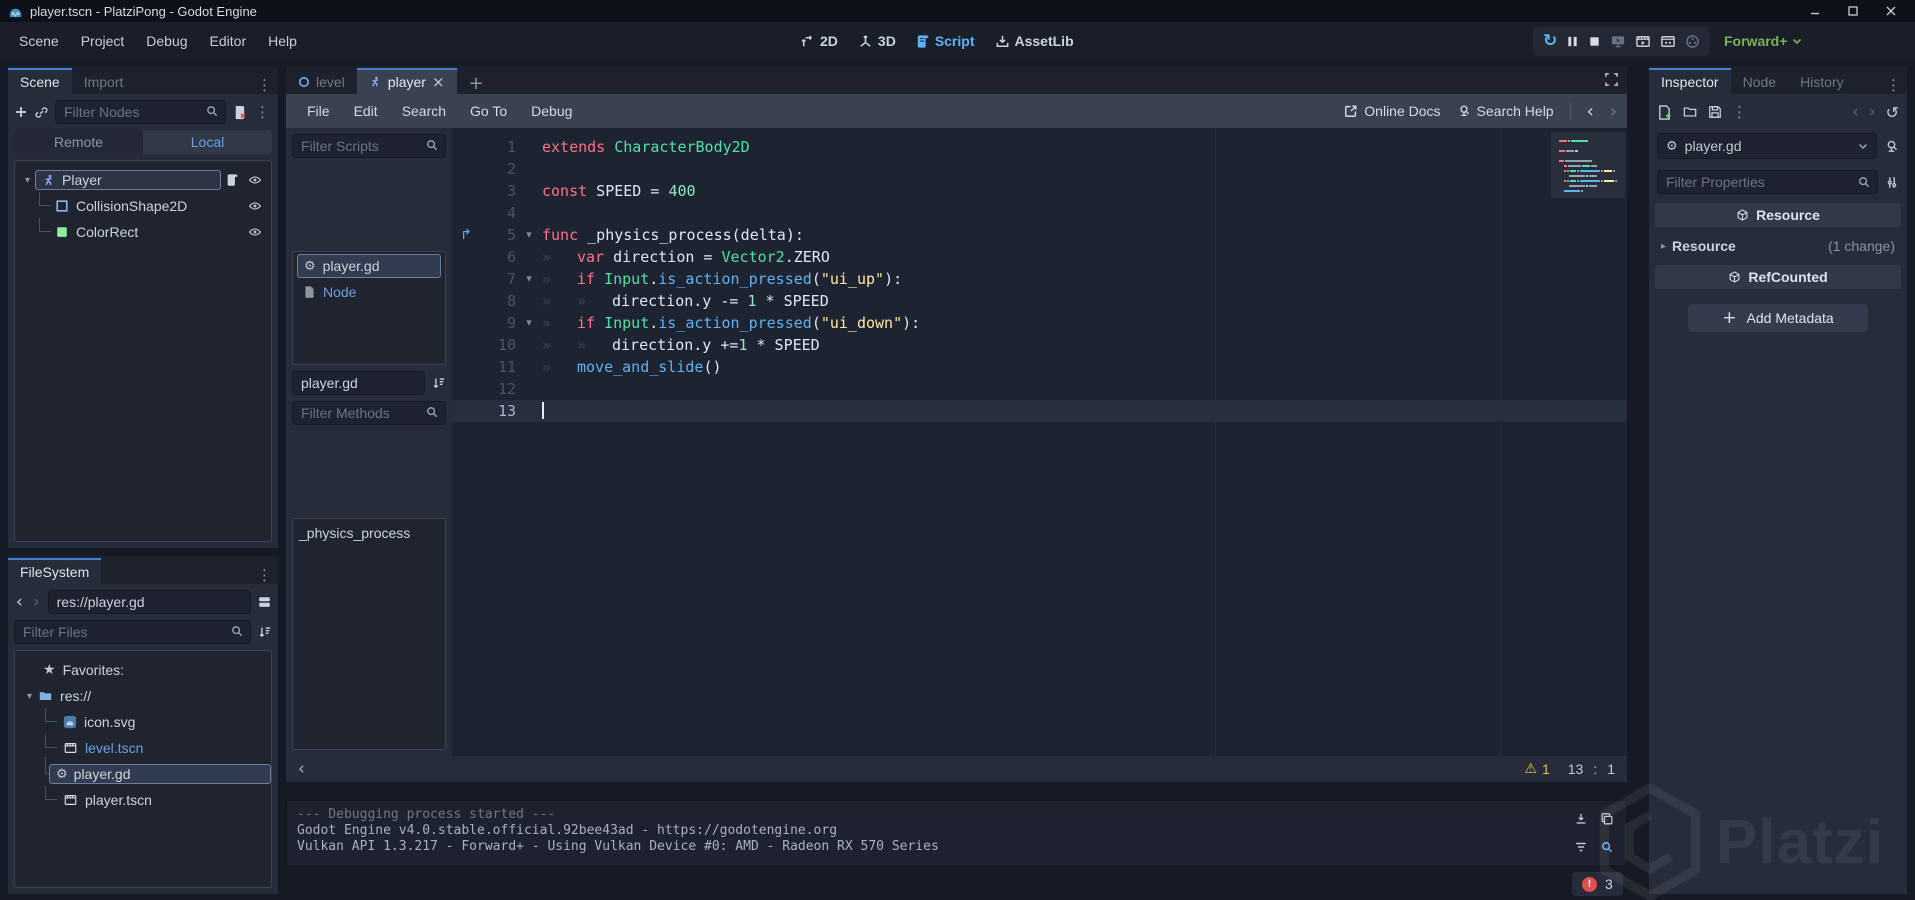 The image size is (1915, 900). What do you see at coordinates (1607, 847) in the screenshot?
I see `search-output-icon` at bounding box center [1607, 847].